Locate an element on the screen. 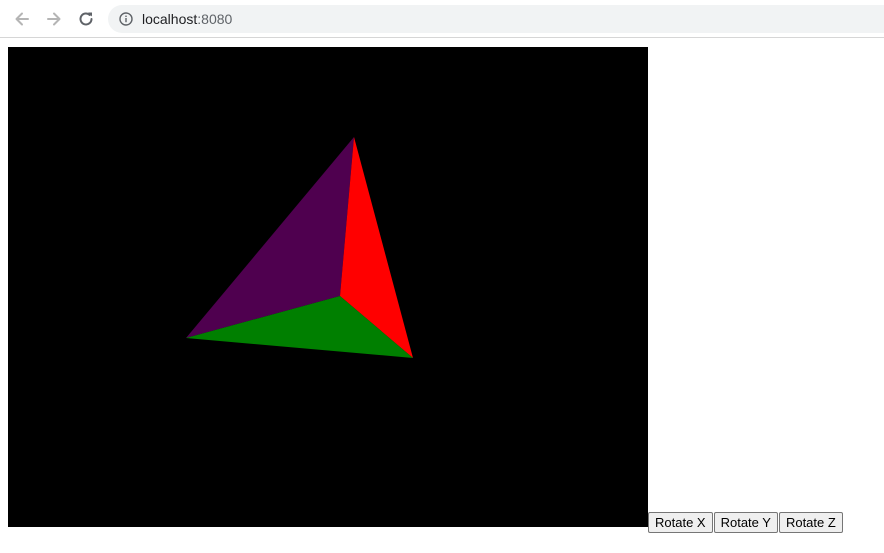 The image size is (884, 553). url-text: localhost:8080 is located at coordinates (187, 19).